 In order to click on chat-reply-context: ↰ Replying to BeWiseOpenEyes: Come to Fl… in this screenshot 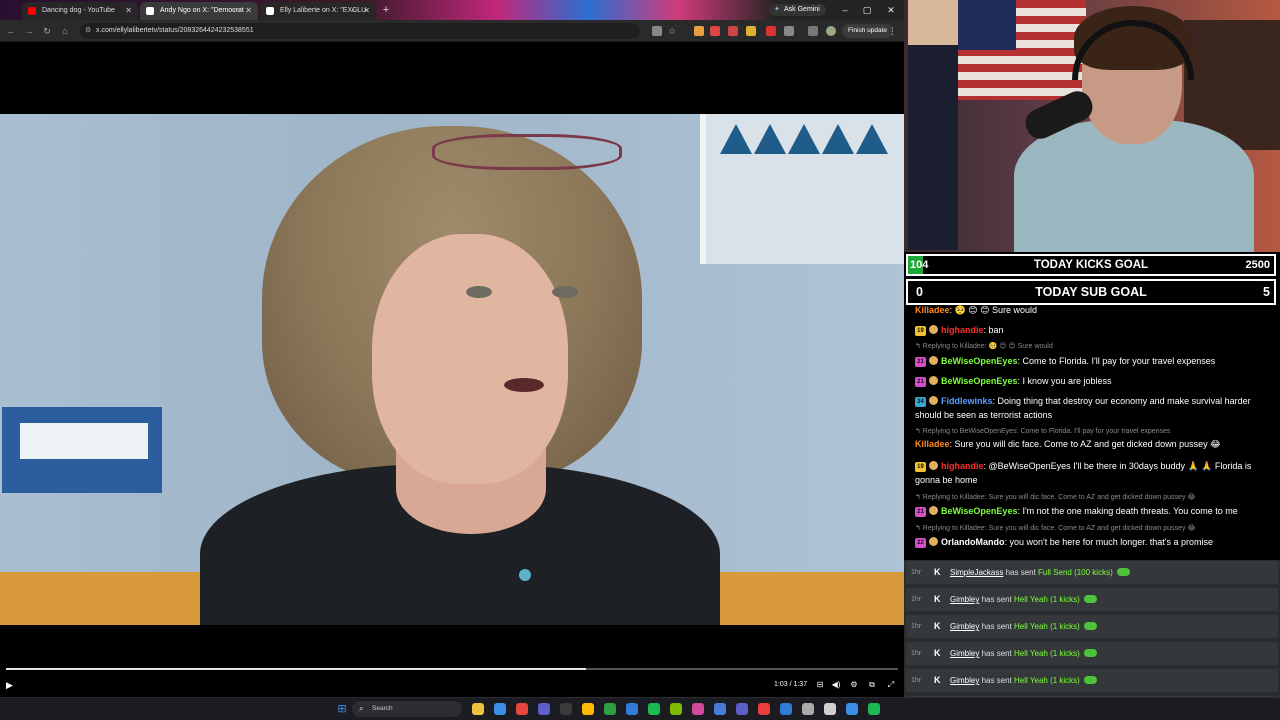, I will do `click(1043, 431)`.